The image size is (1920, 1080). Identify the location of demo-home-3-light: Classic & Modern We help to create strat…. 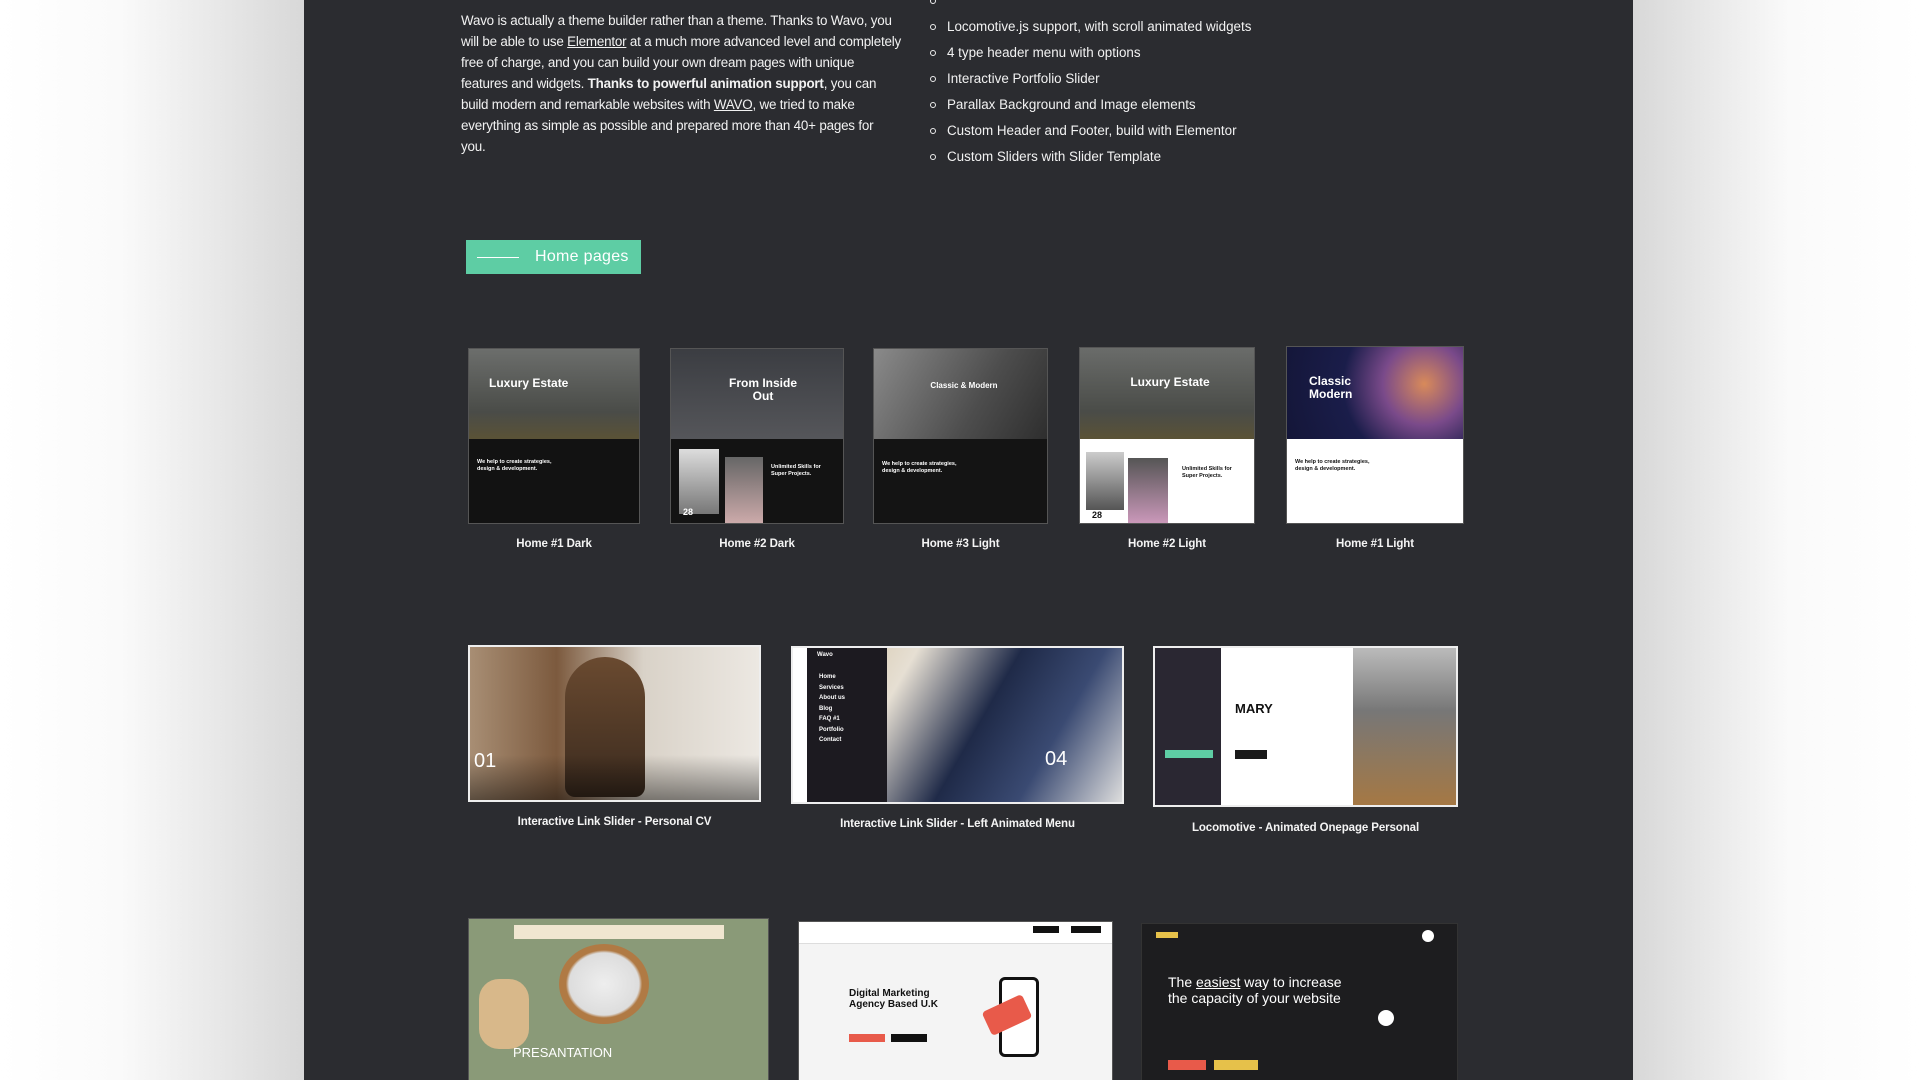
(960, 436).